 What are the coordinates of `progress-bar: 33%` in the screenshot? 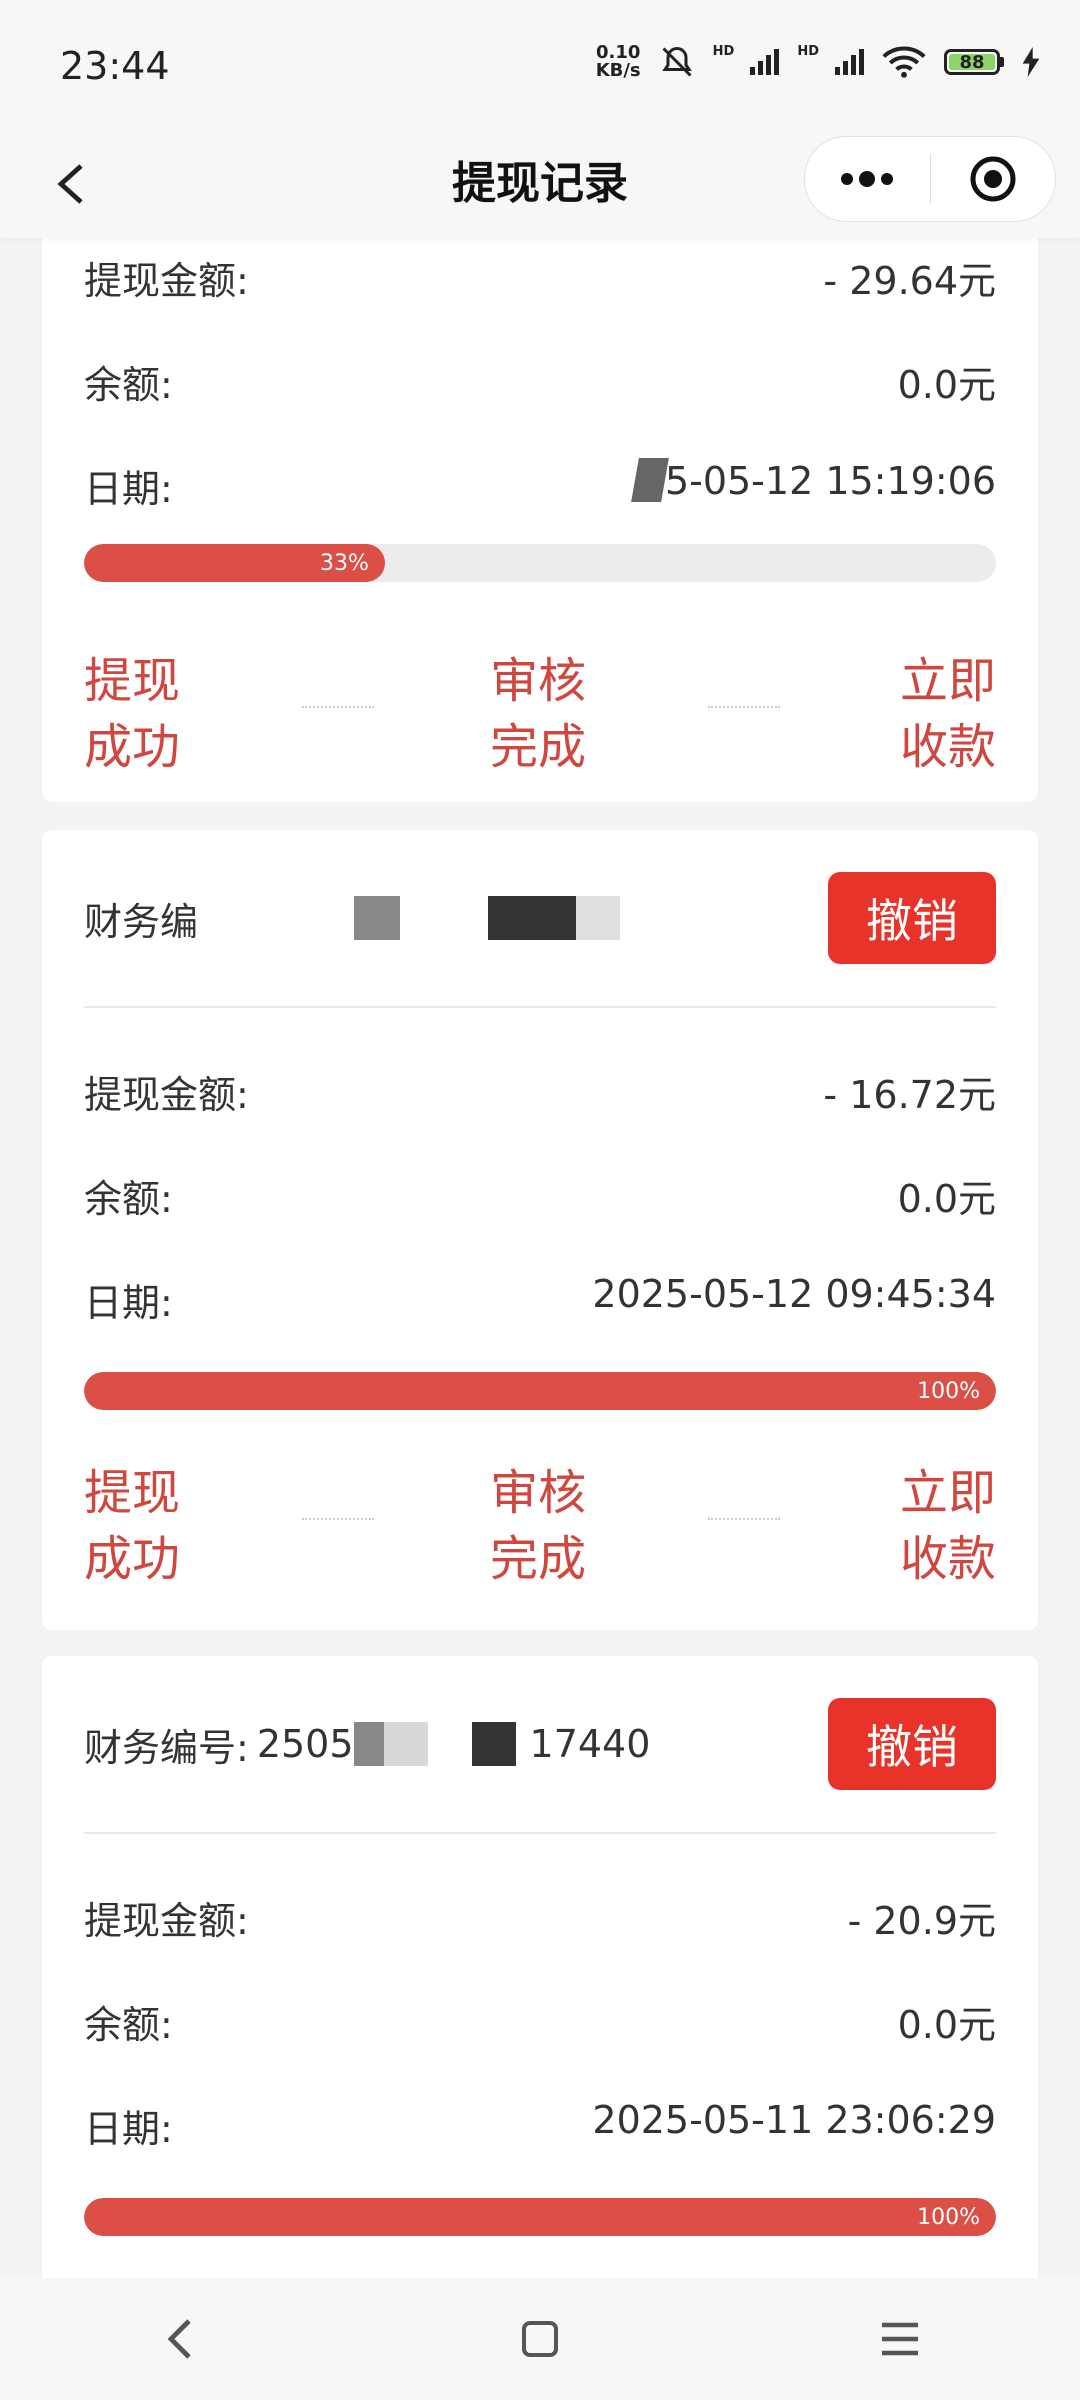 It's located at (540, 563).